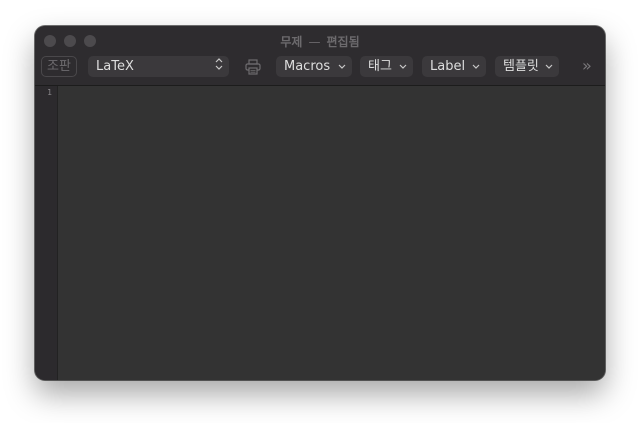  Describe the element at coordinates (49, 92) in the screenshot. I see `line-number: 1` at that location.